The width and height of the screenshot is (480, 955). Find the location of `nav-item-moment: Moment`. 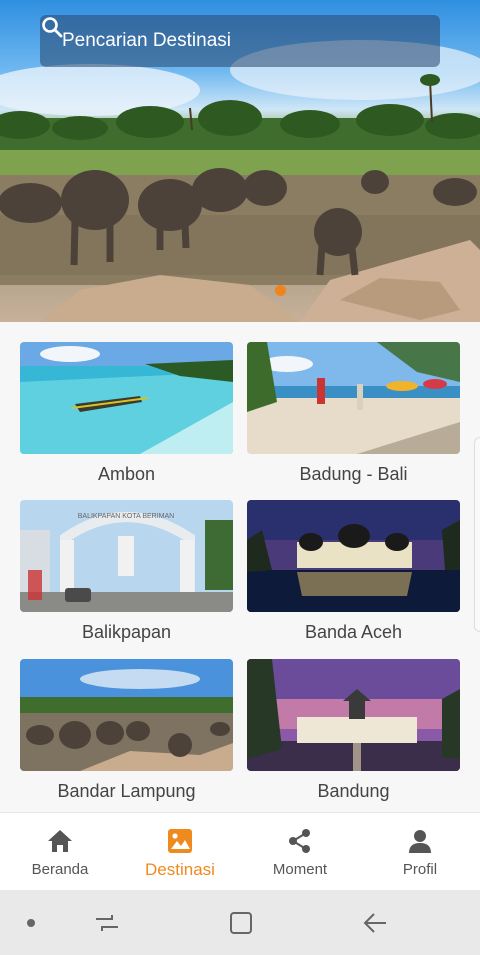

nav-item-moment: Moment is located at coordinates (300, 851).